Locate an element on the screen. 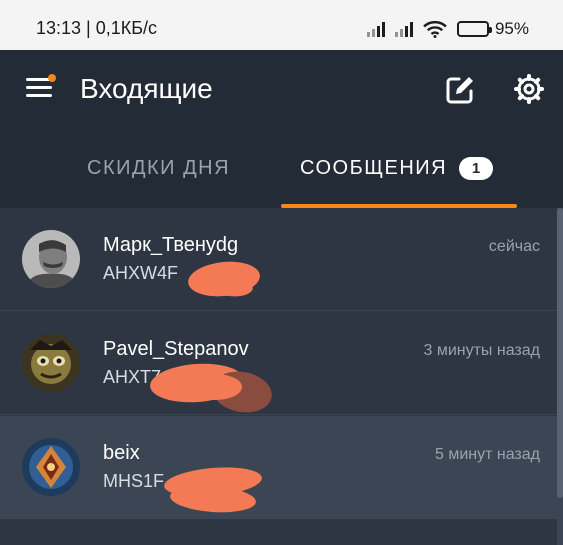 Image resolution: width=563 pixels, height=545 pixels. cellular-signal-icon is located at coordinates (375, 29).